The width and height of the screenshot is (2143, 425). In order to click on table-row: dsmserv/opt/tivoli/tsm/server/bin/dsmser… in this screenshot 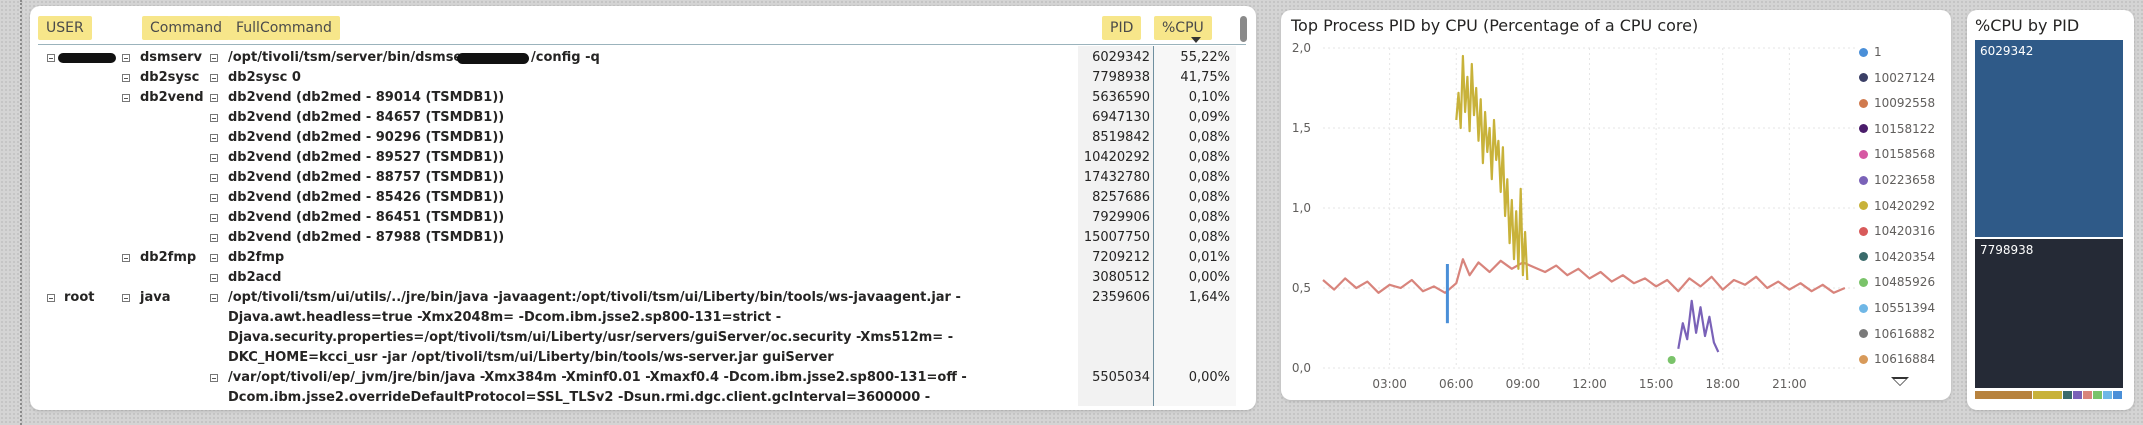, I will do `click(633, 58)`.